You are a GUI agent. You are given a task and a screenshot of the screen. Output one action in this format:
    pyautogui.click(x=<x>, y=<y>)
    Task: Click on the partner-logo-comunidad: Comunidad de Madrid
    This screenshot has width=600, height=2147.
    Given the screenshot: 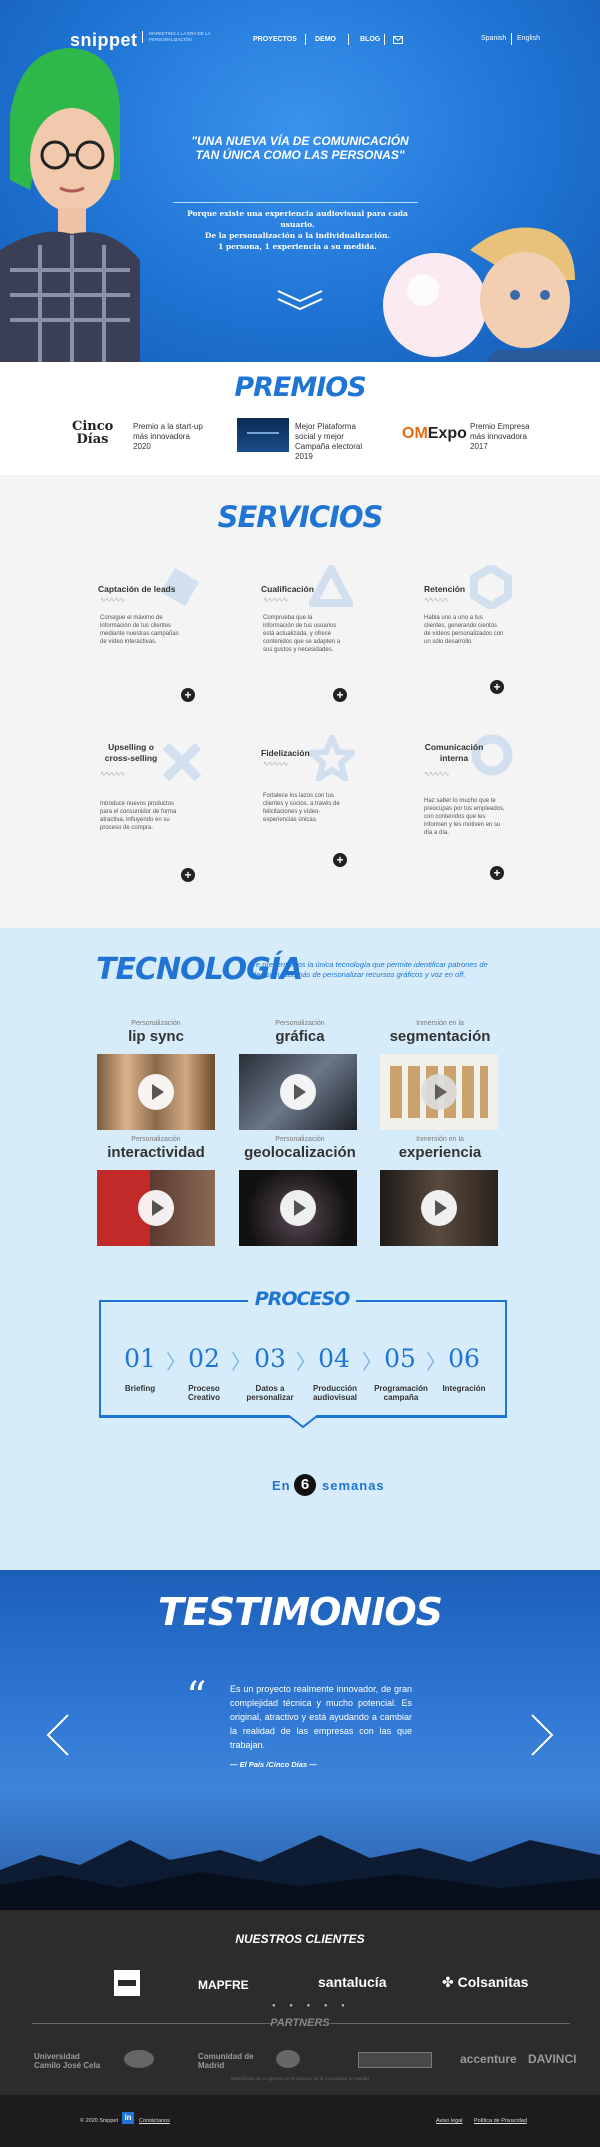 What is the action you would take?
    pyautogui.click(x=226, y=2061)
    